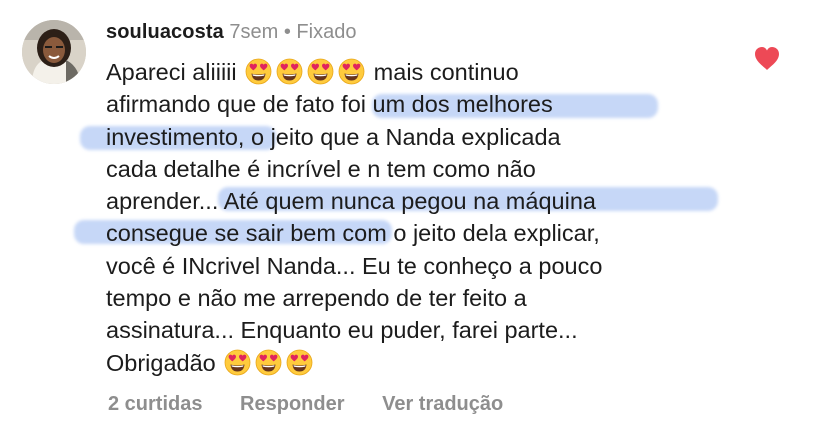  I want to click on username: souluacosta, so click(165, 32).